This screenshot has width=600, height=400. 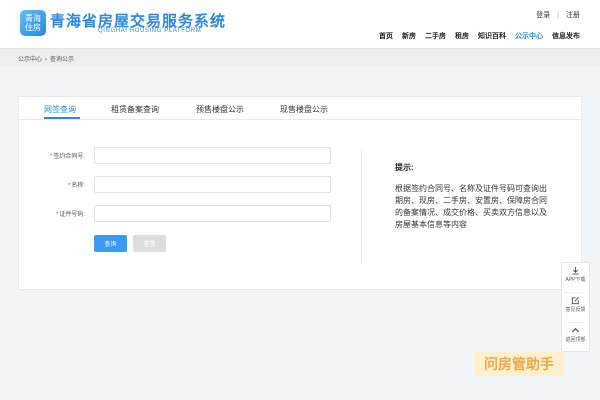 What do you see at coordinates (33, 18) in the screenshot?
I see `logo-line1: 青海` at bounding box center [33, 18].